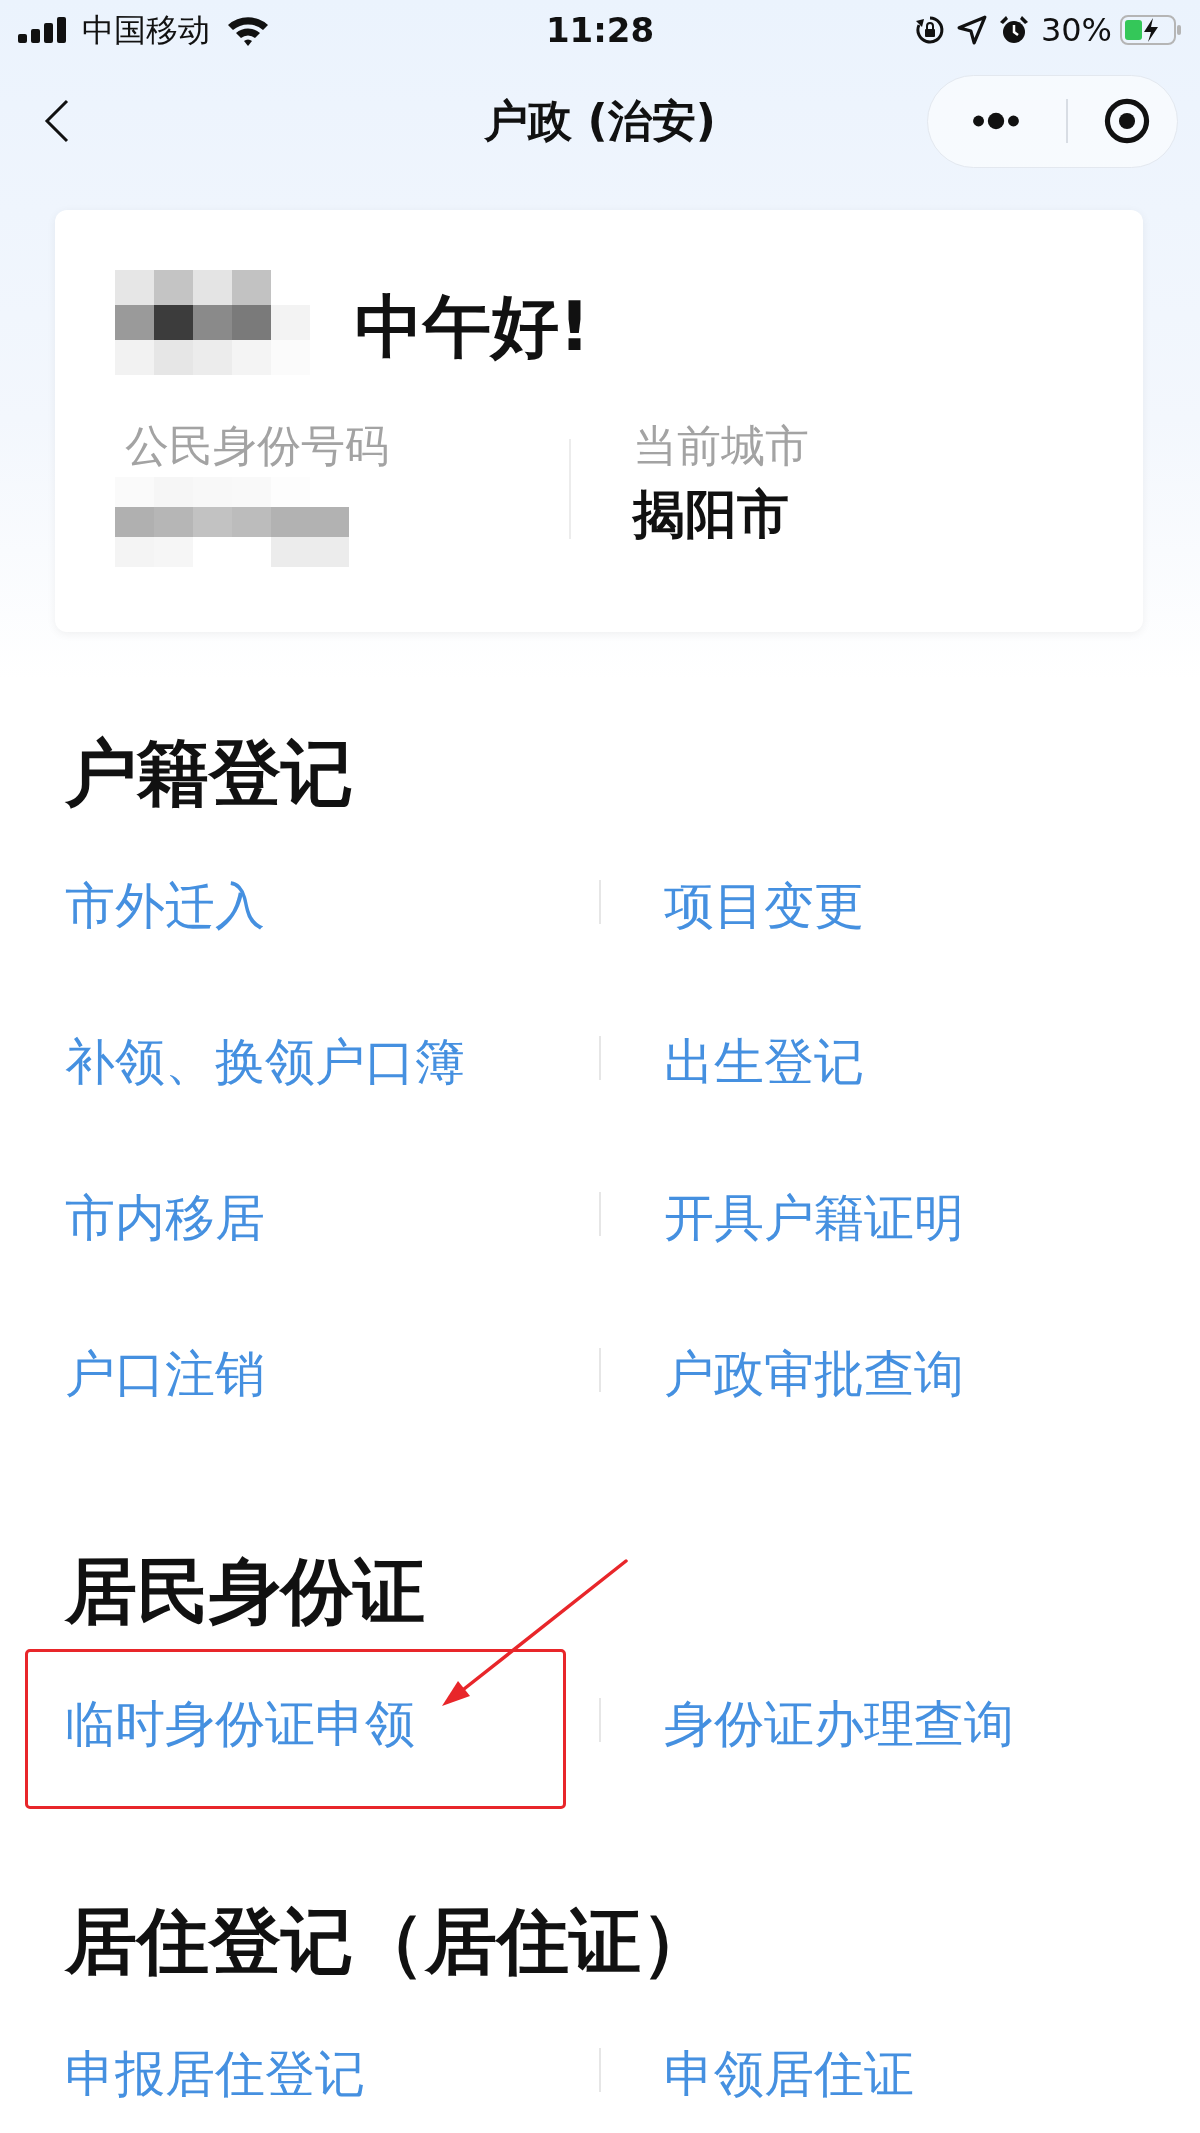 This screenshot has height=2133, width=1200. I want to click on service-link: 市外迁入, so click(165, 906).